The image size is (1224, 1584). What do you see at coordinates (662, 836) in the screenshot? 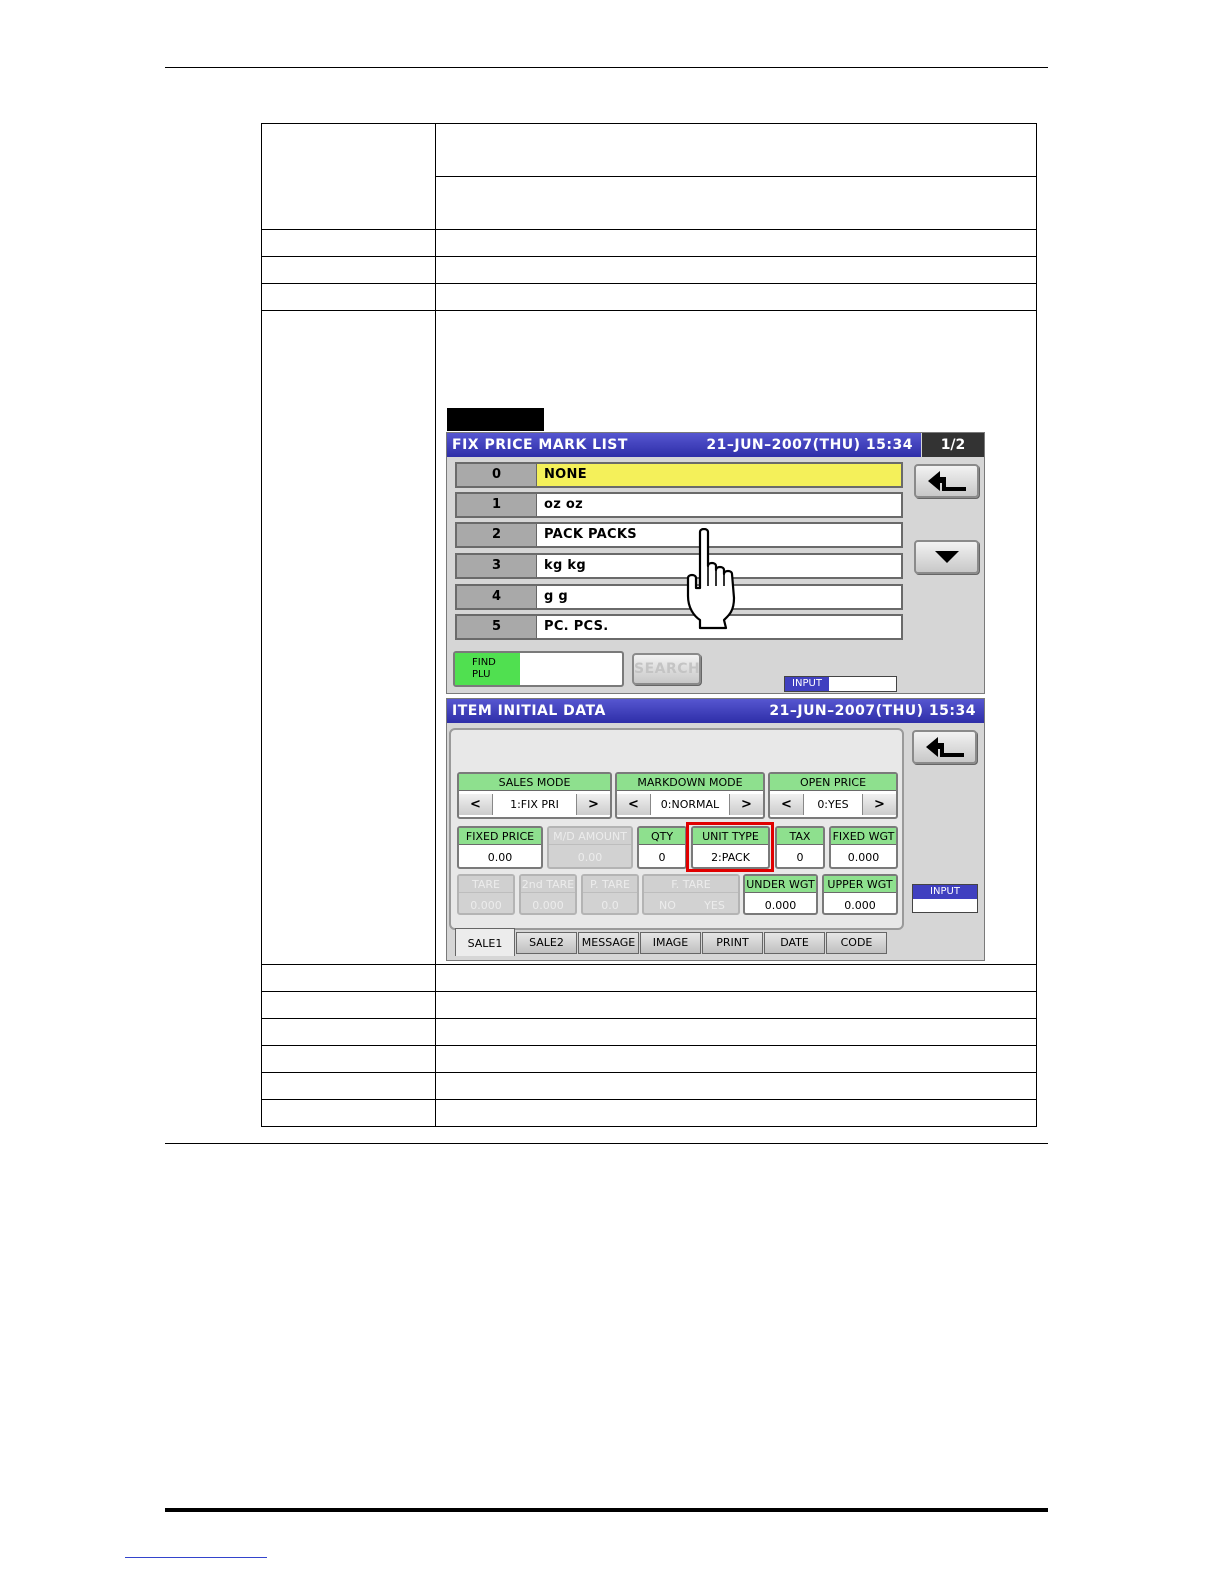
I see `qty-label: QTY` at bounding box center [662, 836].